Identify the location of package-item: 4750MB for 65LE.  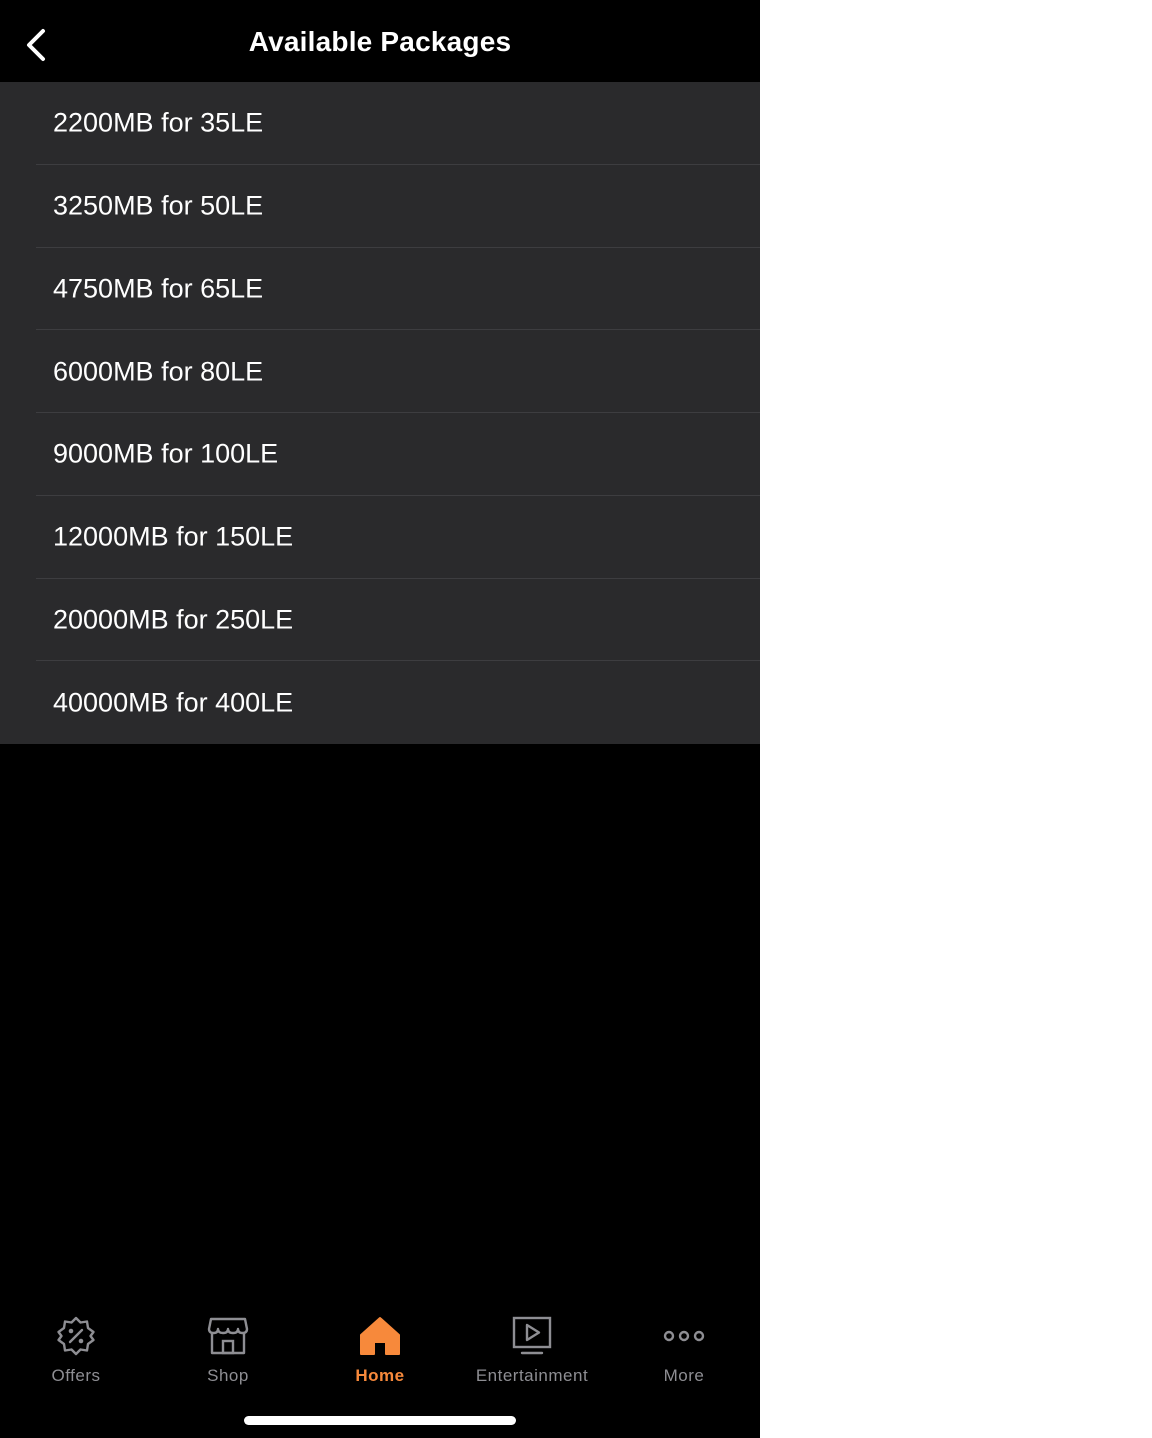
(380, 289).